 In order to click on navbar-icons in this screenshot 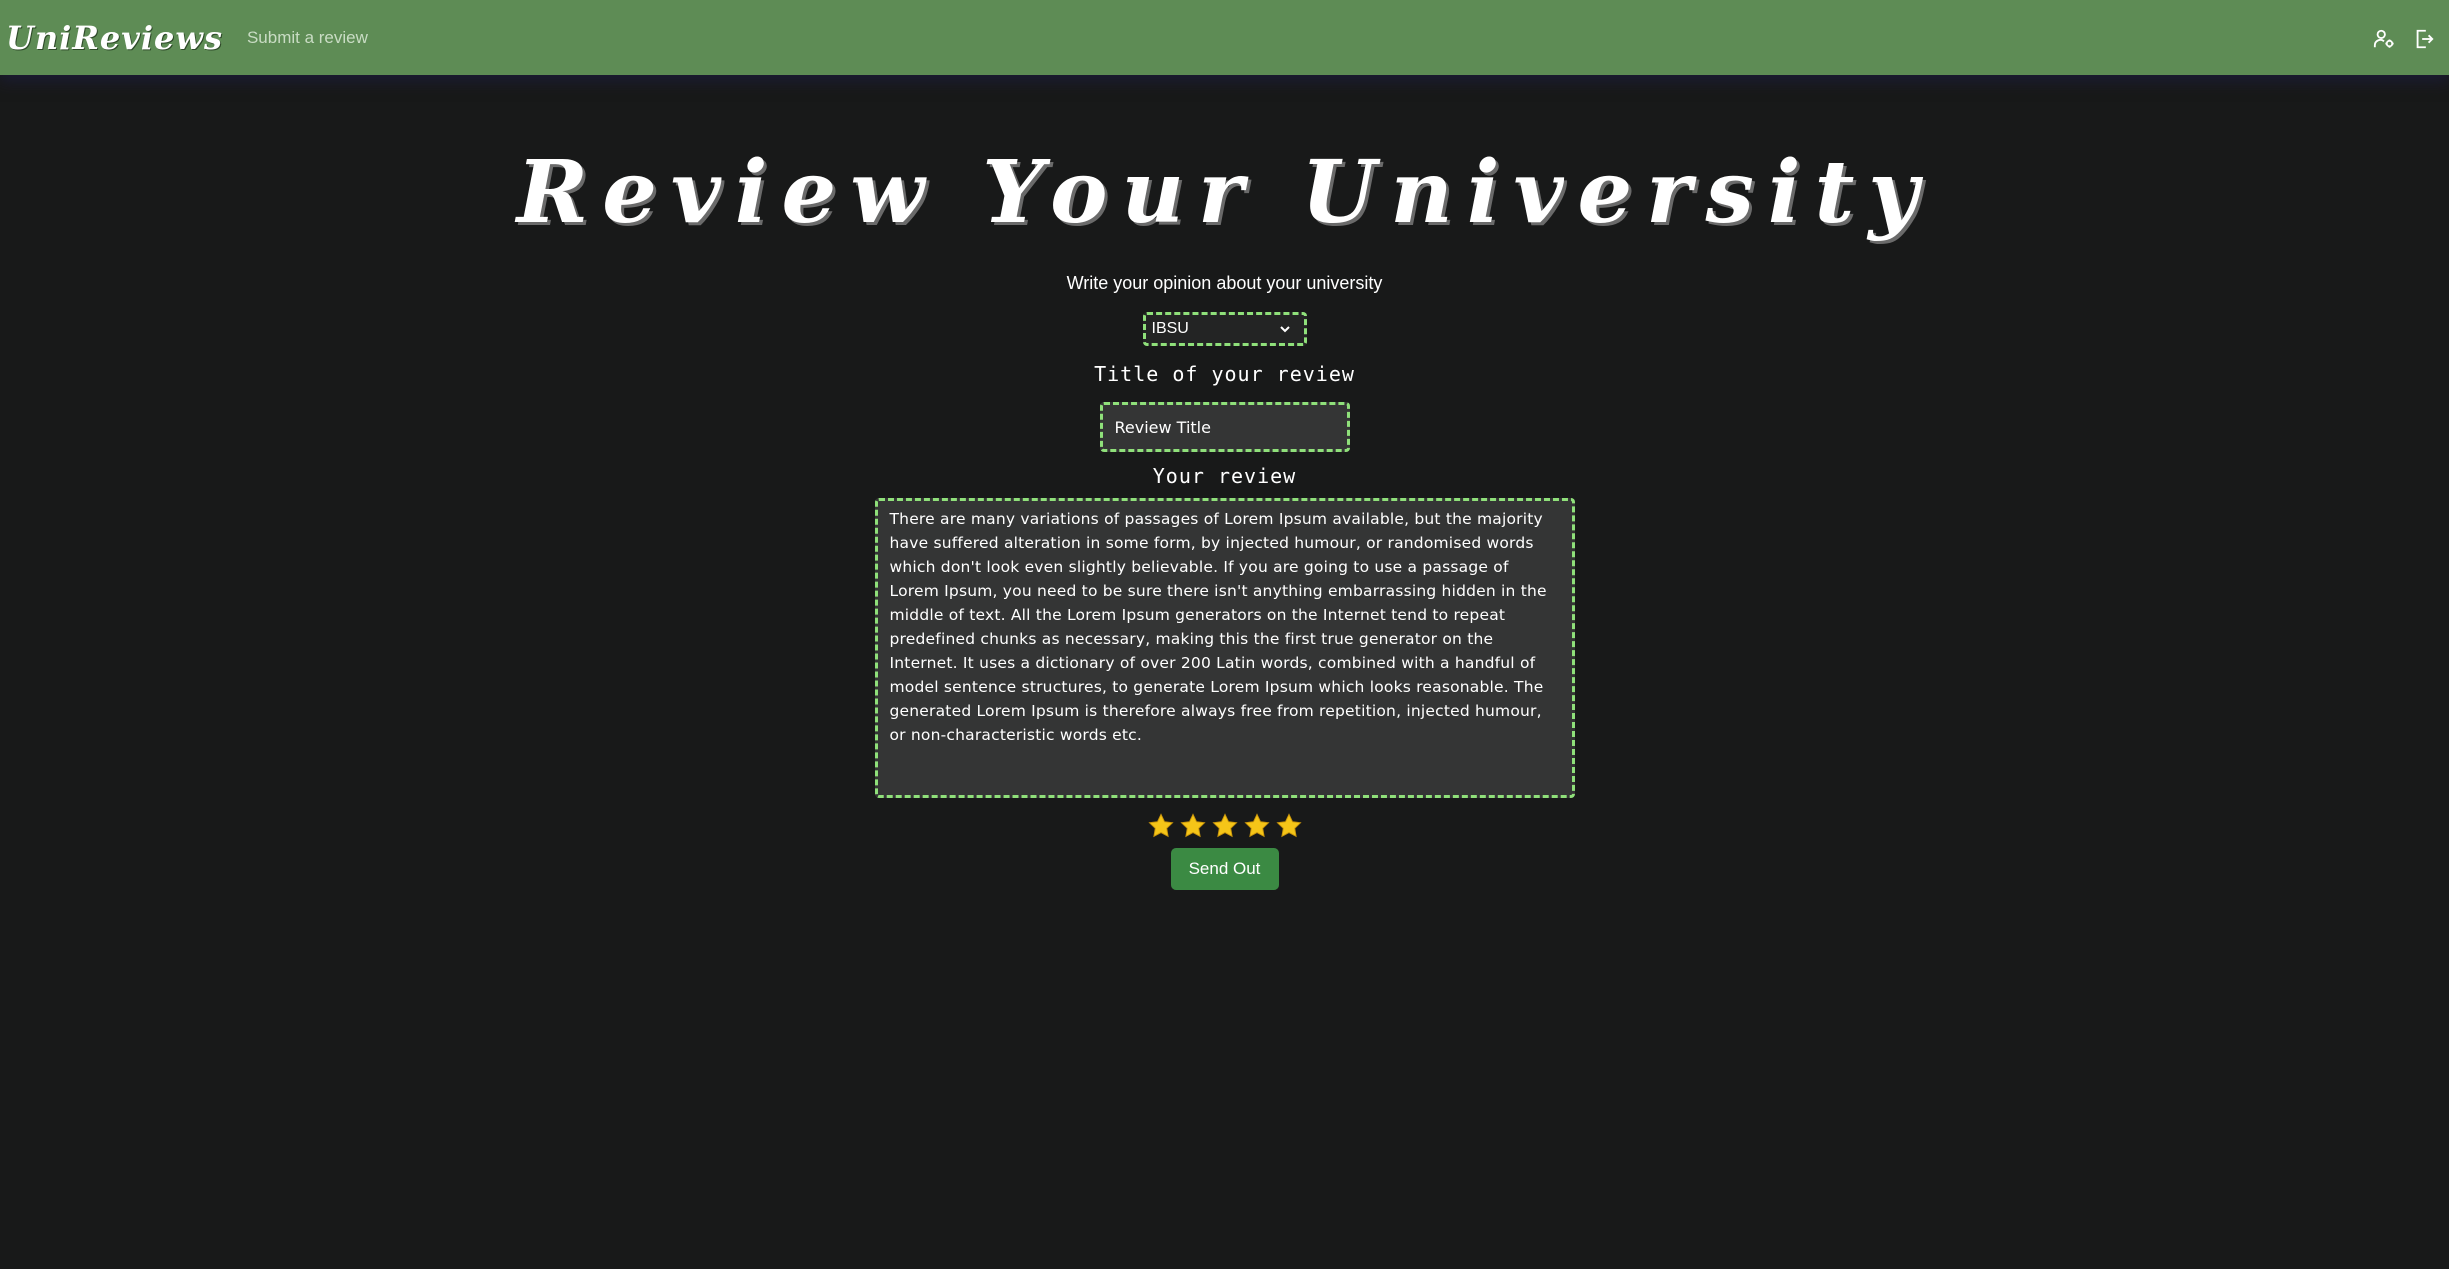, I will do `click(2404, 39)`.